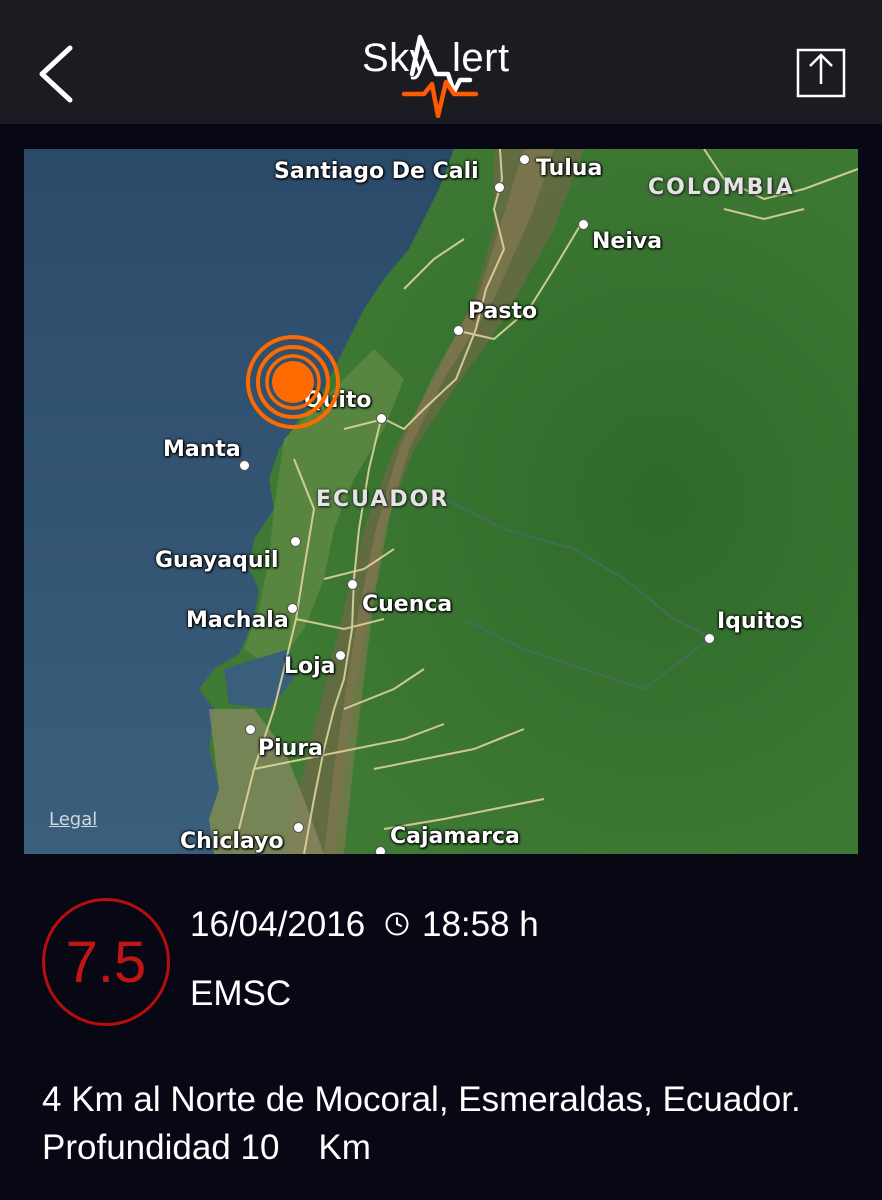 The width and height of the screenshot is (882, 1200). Describe the element at coordinates (499, 187) in the screenshot. I see `city-dot-santiago-de-cali` at that location.